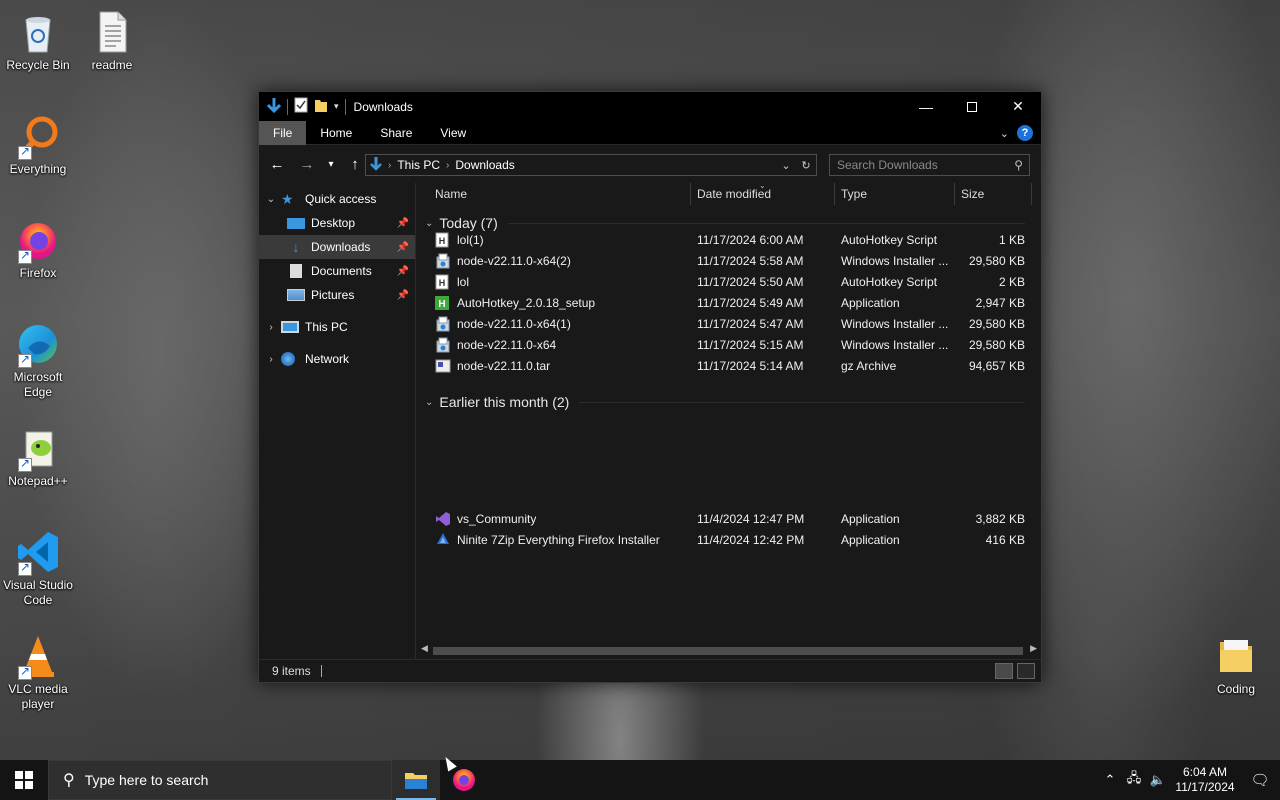  Describe the element at coordinates (451, 194) in the screenshot. I see `column-header-name: Name` at that location.